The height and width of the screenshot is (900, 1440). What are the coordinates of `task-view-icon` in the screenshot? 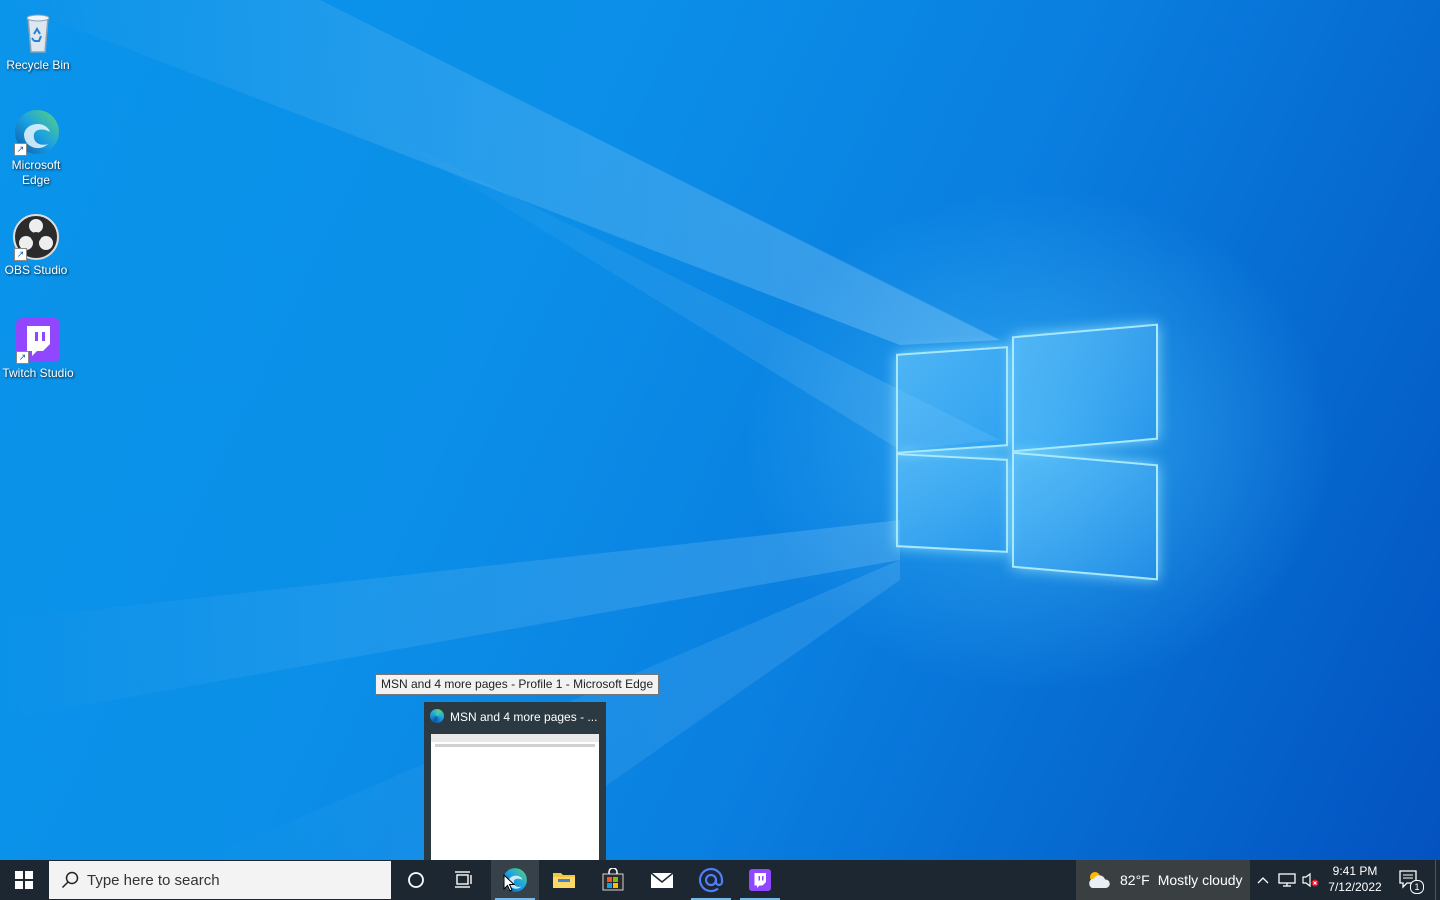 It's located at (463, 879).